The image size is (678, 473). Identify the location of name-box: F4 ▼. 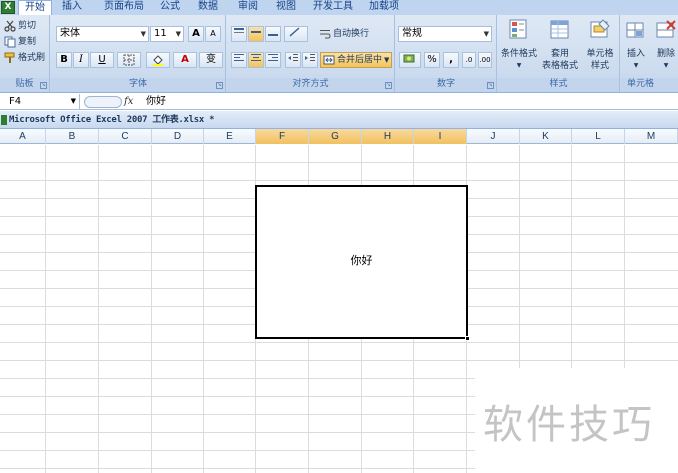
(40, 102).